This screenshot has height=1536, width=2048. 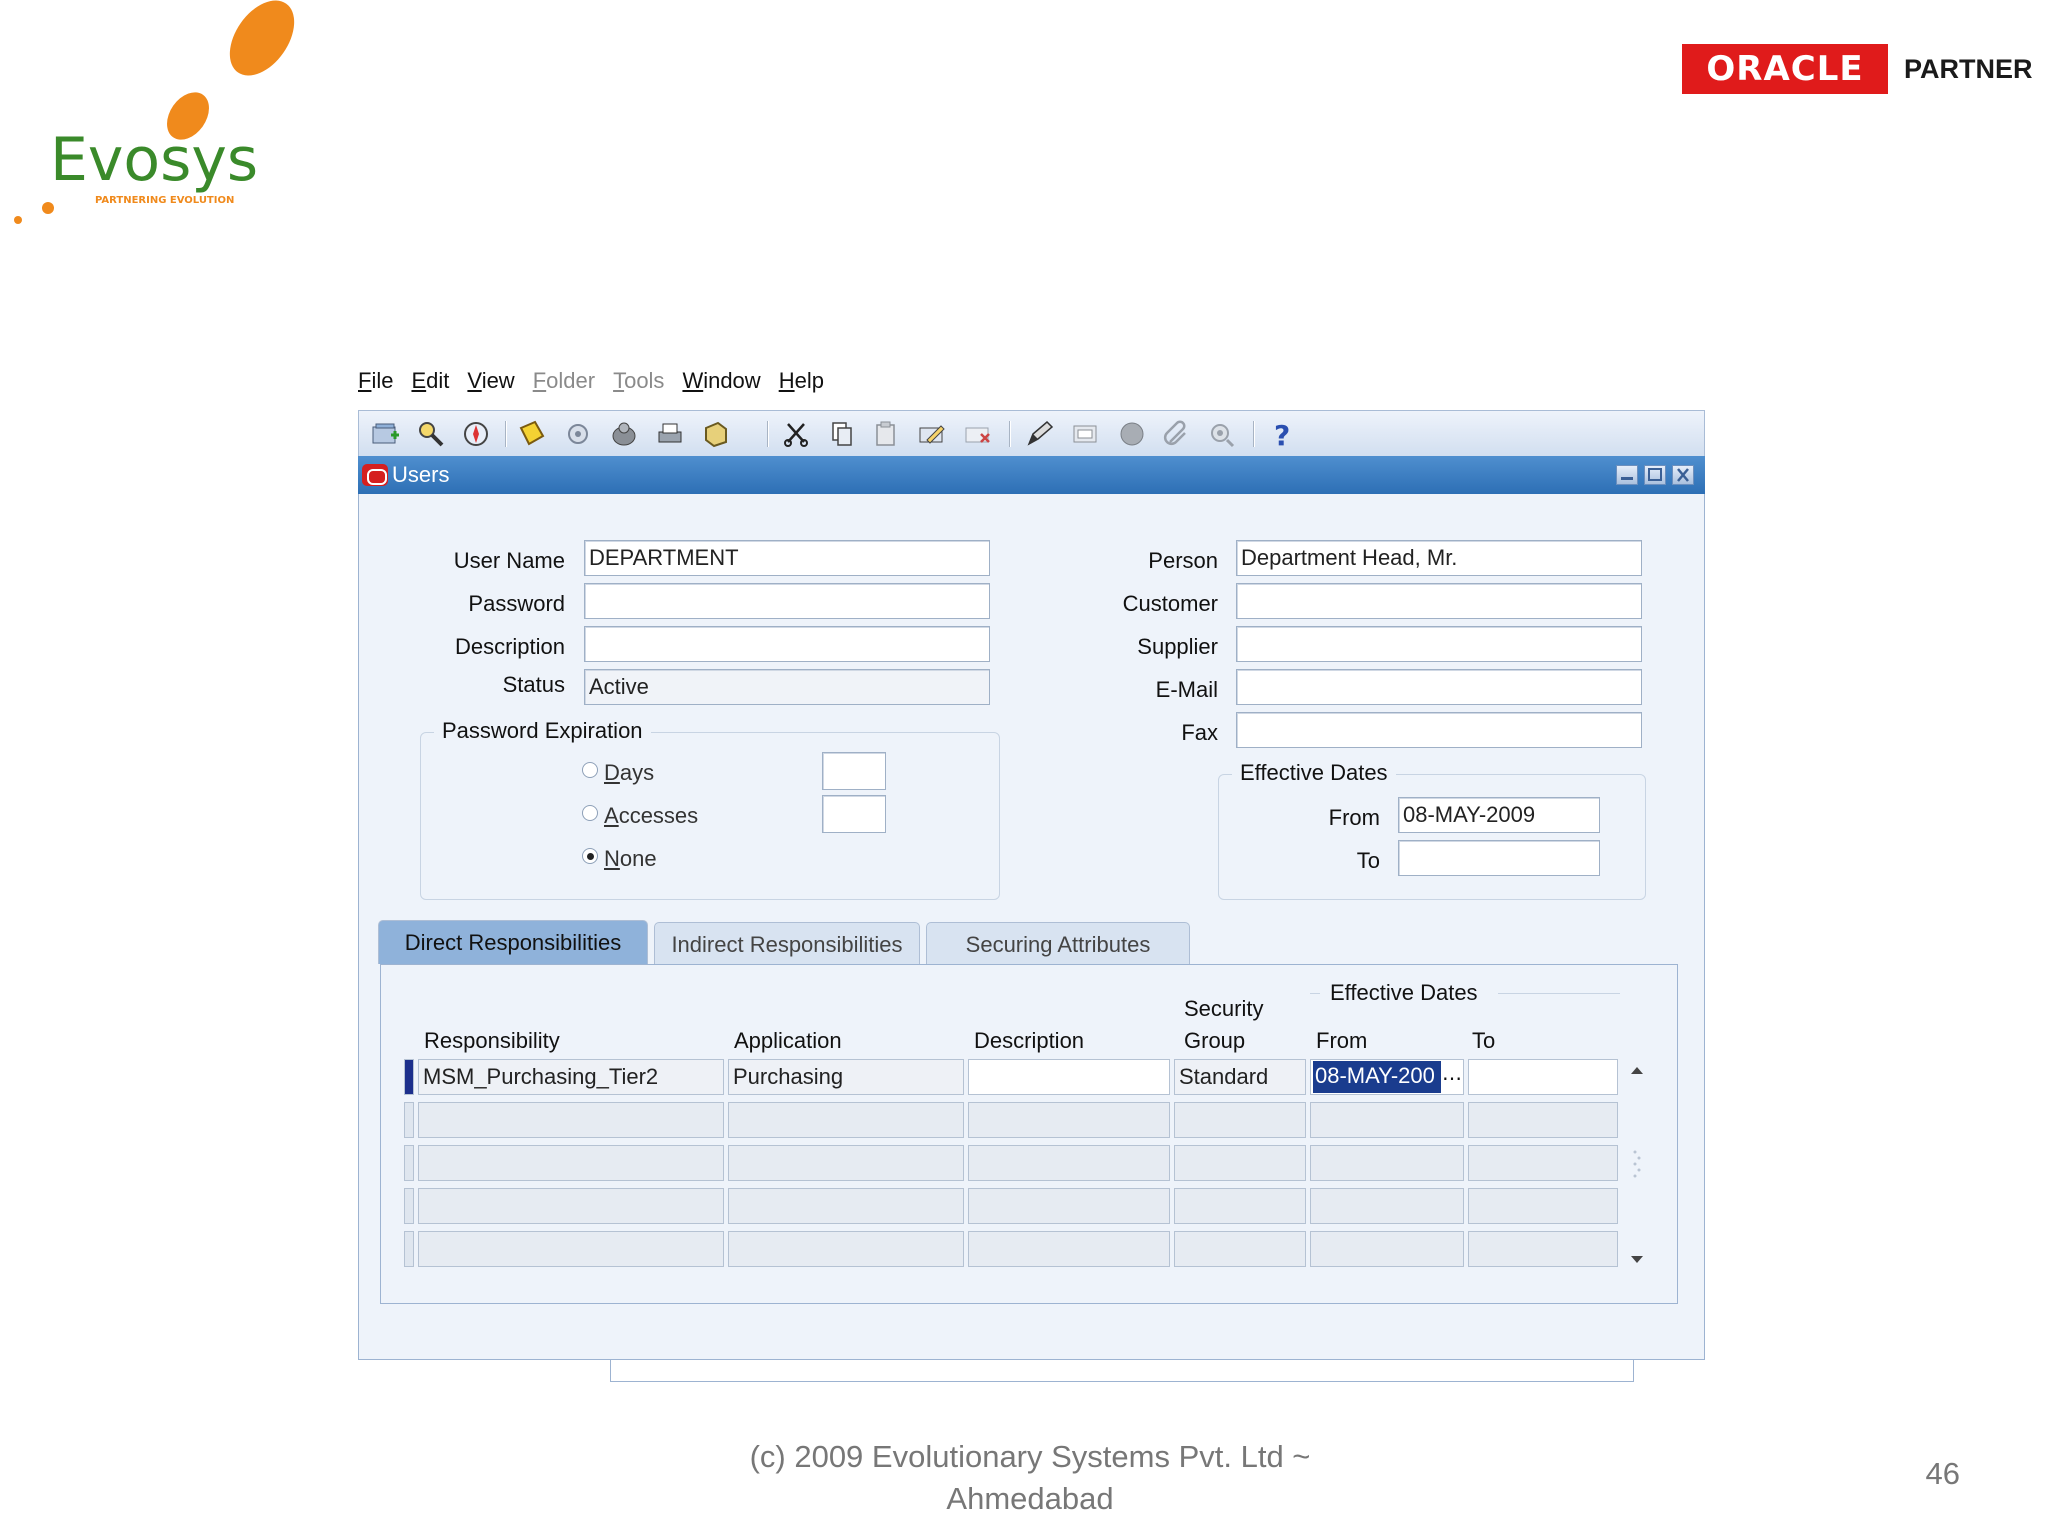 I want to click on days-radio, so click(x=590, y=770).